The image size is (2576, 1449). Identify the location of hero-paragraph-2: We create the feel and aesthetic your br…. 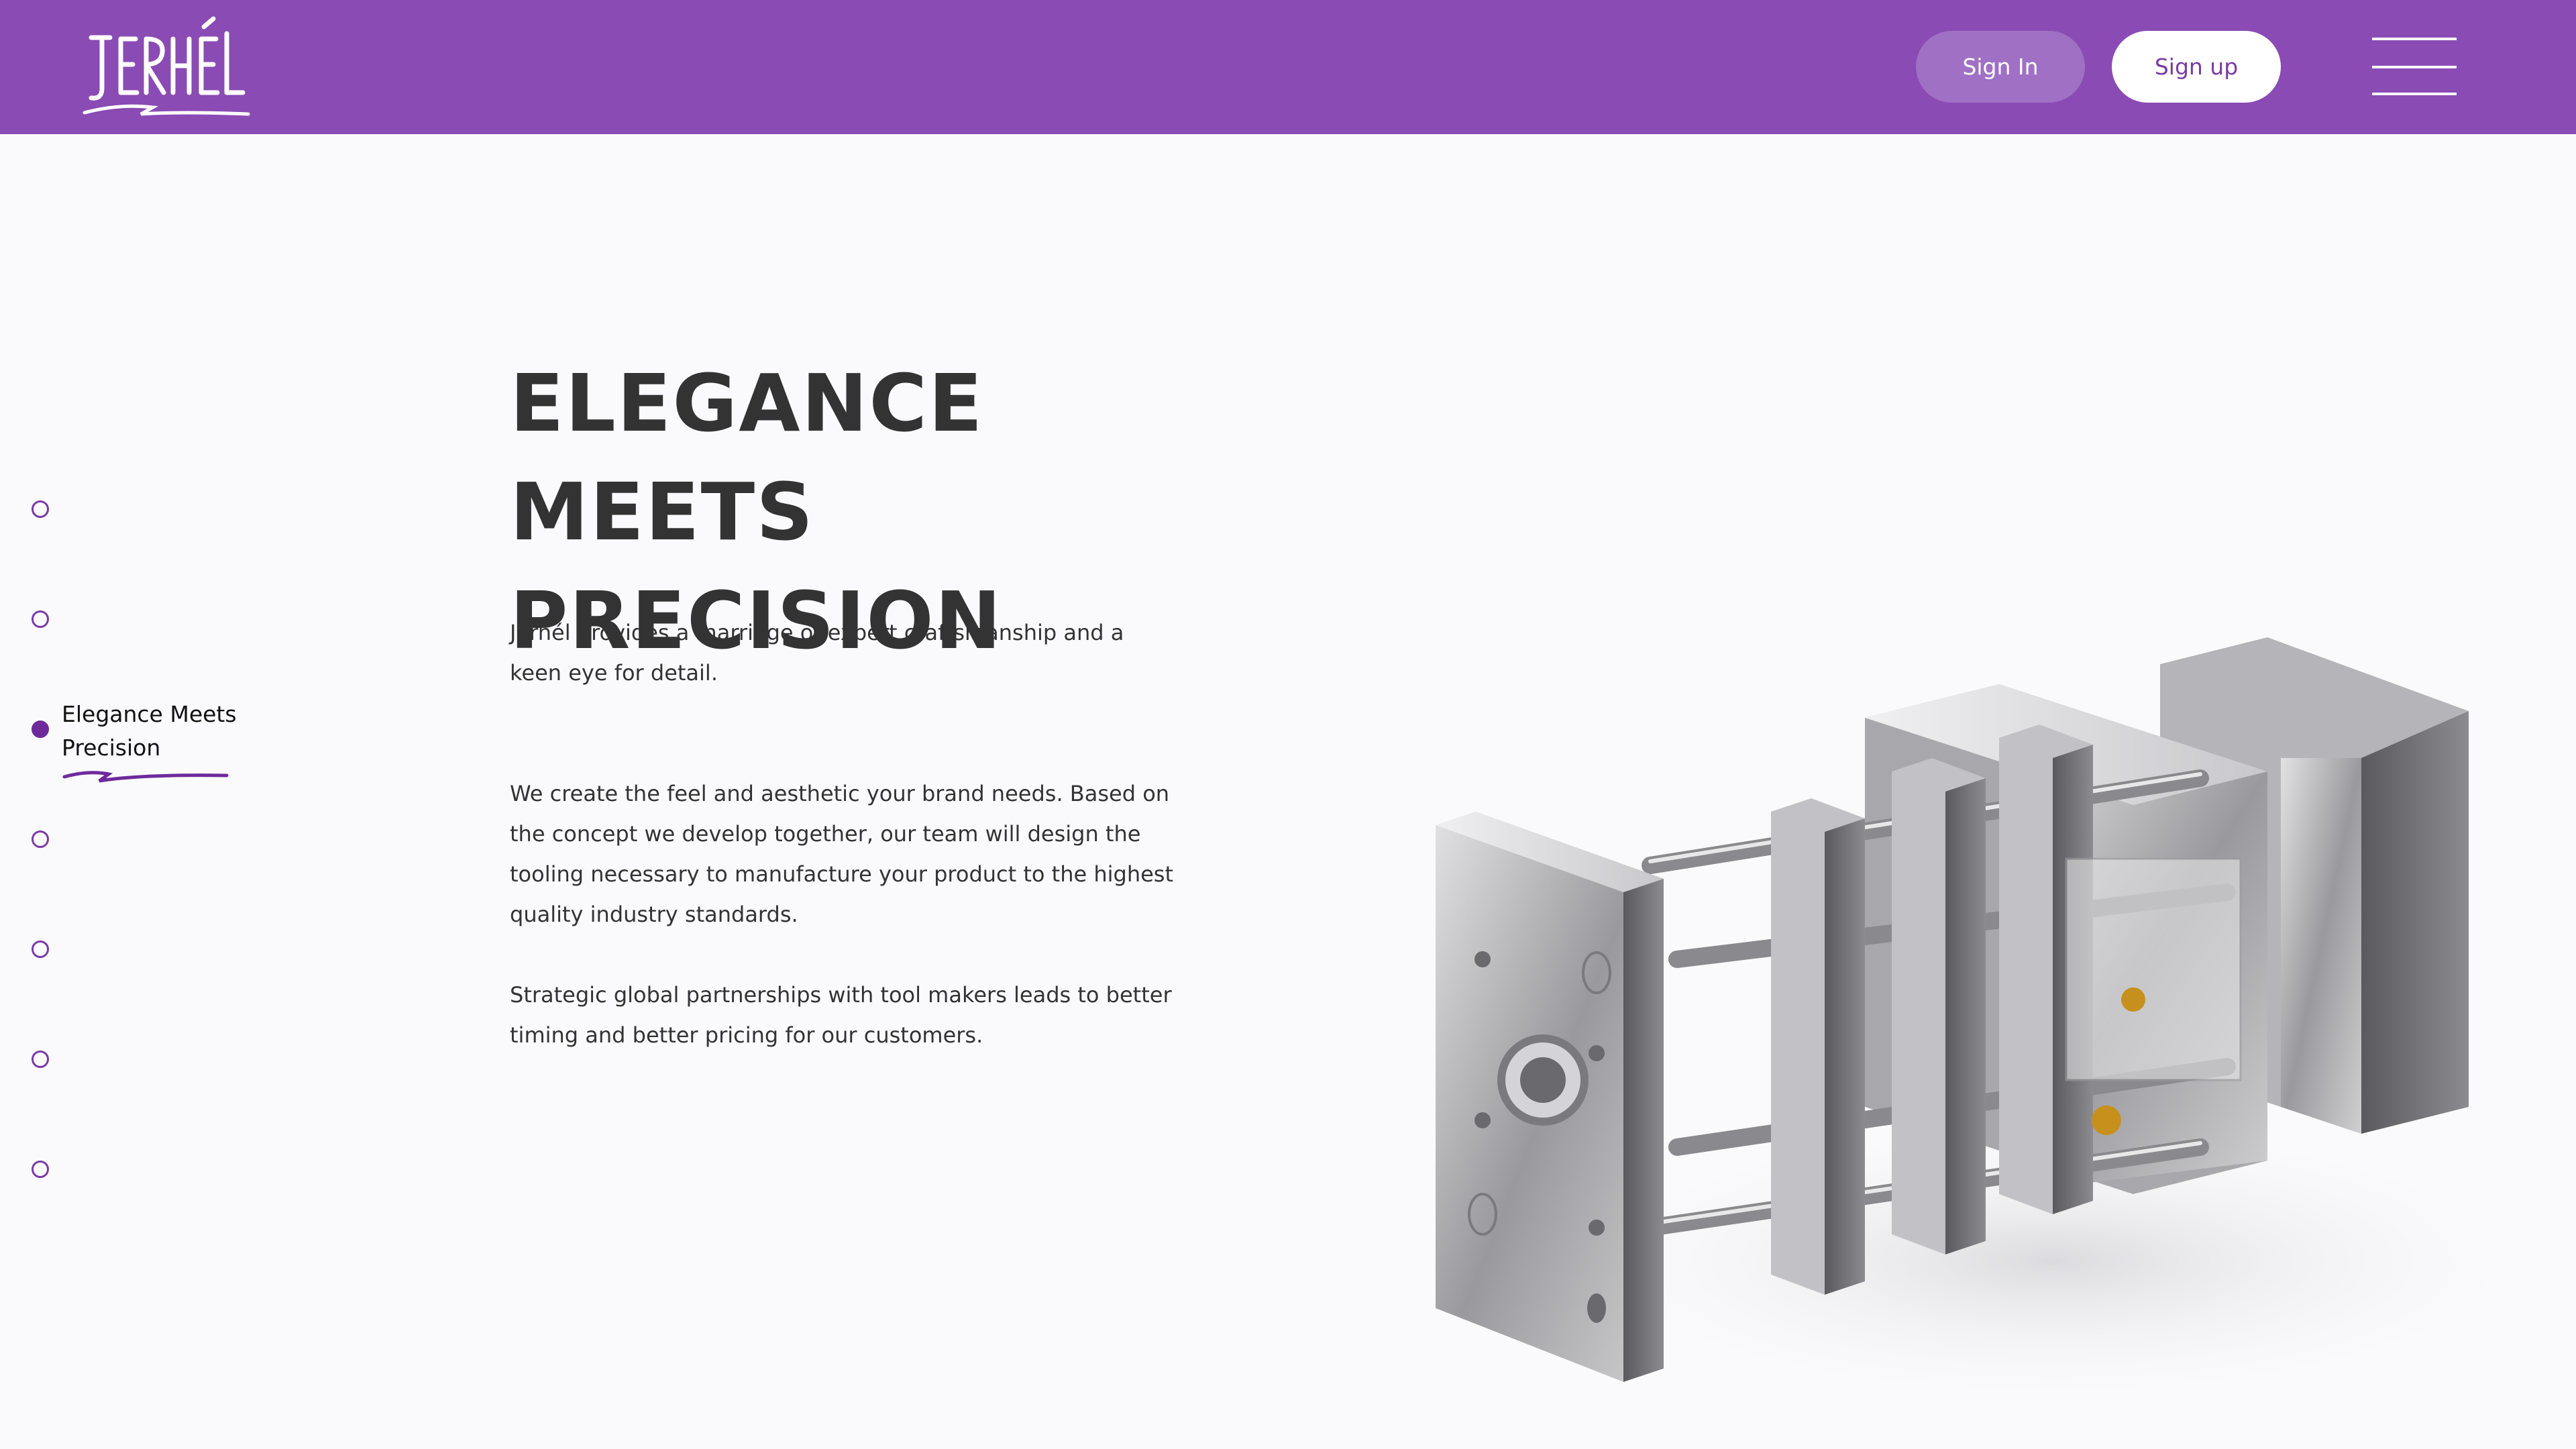
(841, 854).